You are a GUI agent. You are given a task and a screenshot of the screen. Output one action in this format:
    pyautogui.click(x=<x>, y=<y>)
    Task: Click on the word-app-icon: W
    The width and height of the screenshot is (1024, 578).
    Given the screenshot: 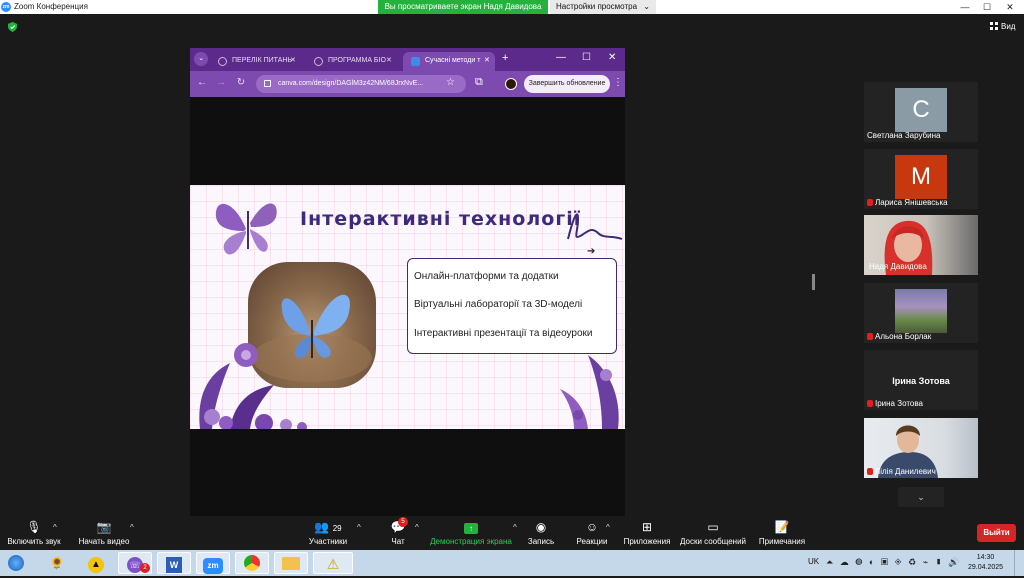 What is the action you would take?
    pyautogui.click(x=174, y=563)
    